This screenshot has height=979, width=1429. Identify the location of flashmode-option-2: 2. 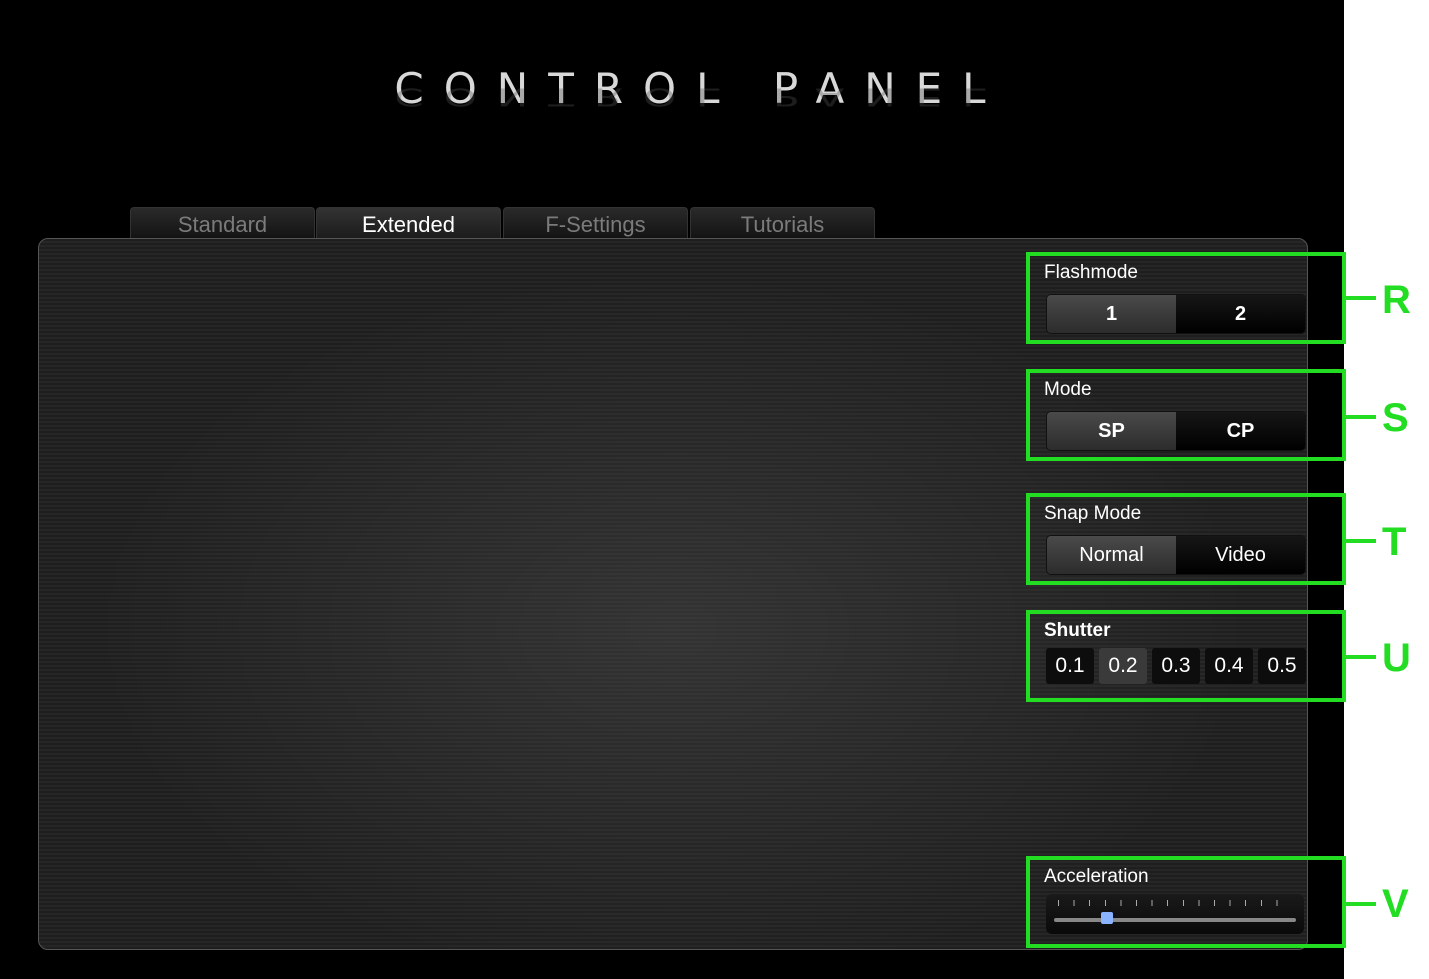
(1240, 314).